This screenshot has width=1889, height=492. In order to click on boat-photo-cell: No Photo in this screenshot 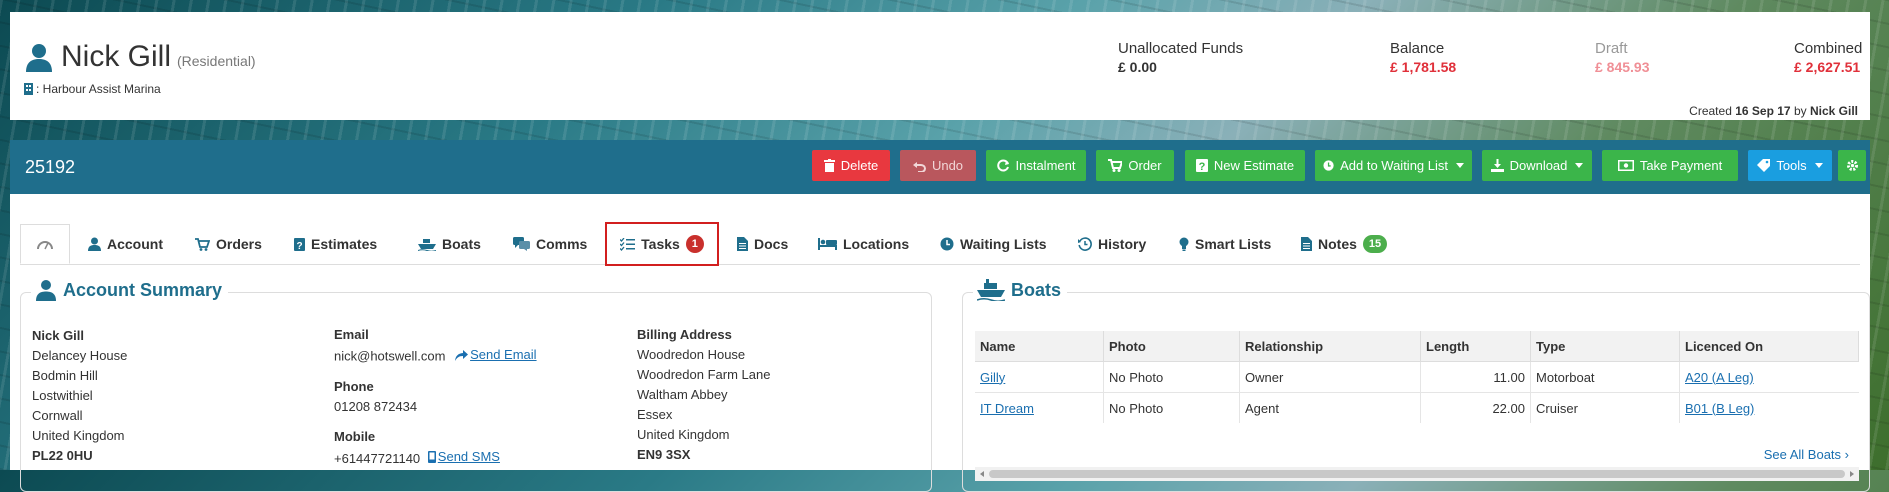, I will do `click(1171, 377)`.